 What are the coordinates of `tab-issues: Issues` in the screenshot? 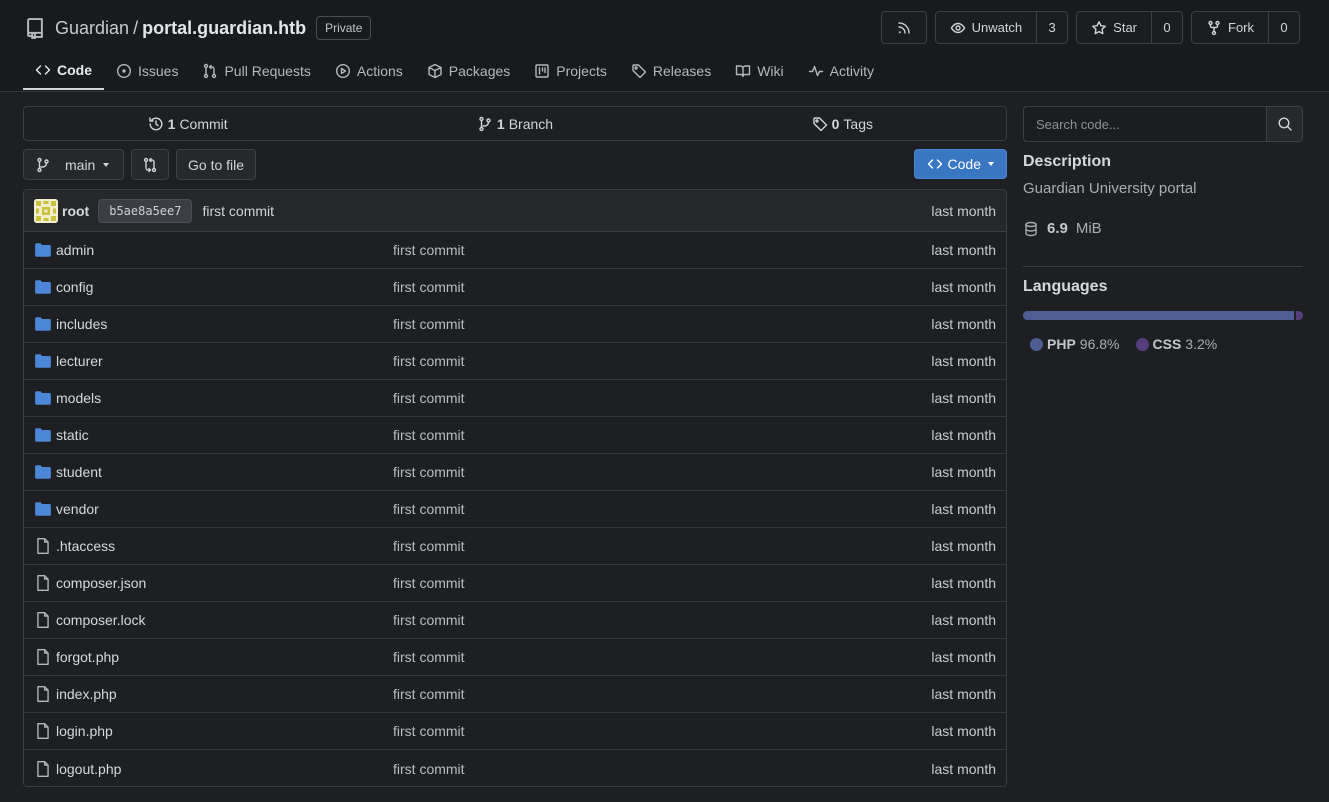 It's located at (147, 71).